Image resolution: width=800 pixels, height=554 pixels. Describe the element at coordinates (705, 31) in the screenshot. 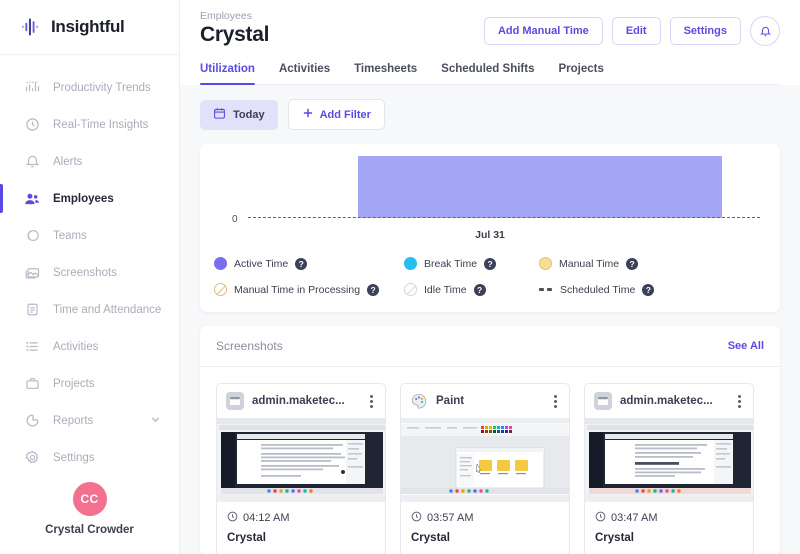

I see `settings-button: Settings` at that location.